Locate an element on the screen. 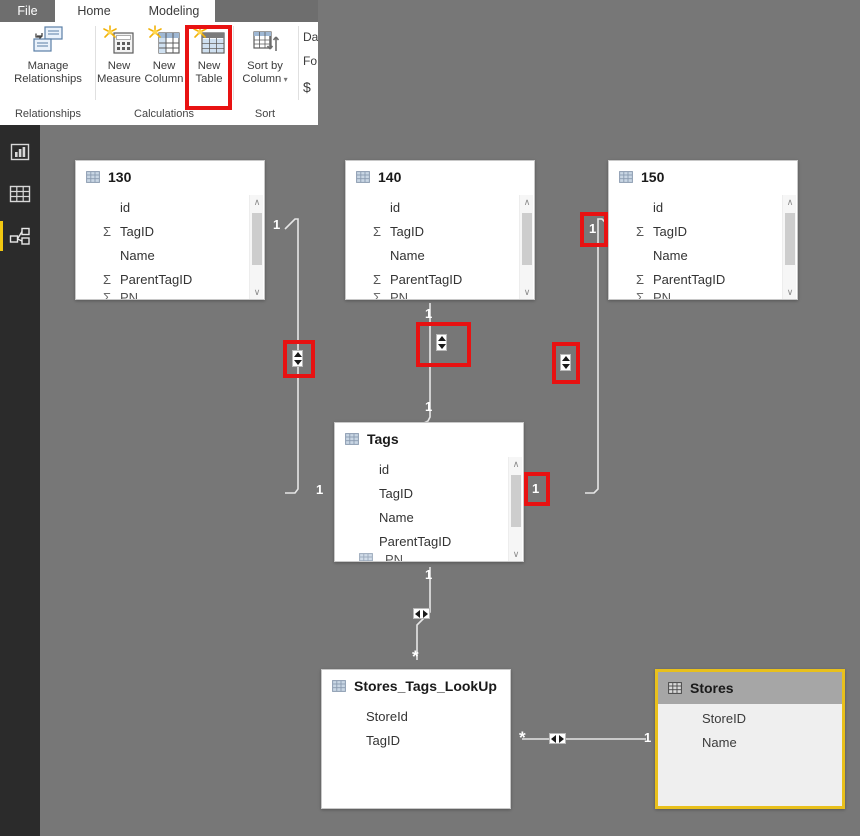 The image size is (860, 836). bar-chart-icon is located at coordinates (20, 152).